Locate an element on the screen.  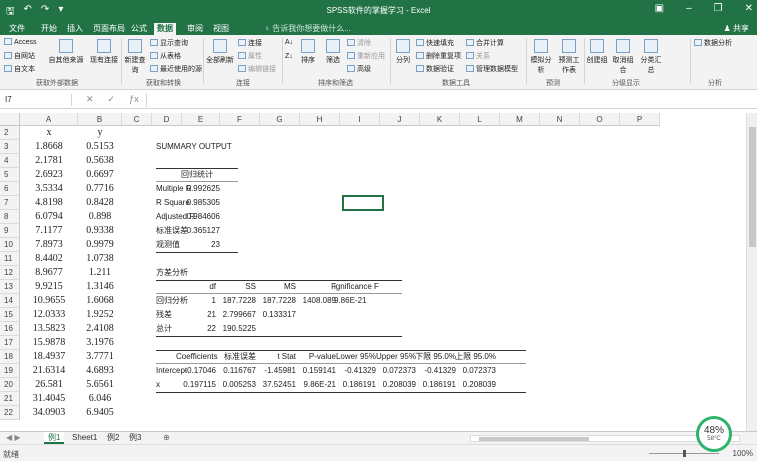
row-header: 18 is located at coordinates (10, 357).